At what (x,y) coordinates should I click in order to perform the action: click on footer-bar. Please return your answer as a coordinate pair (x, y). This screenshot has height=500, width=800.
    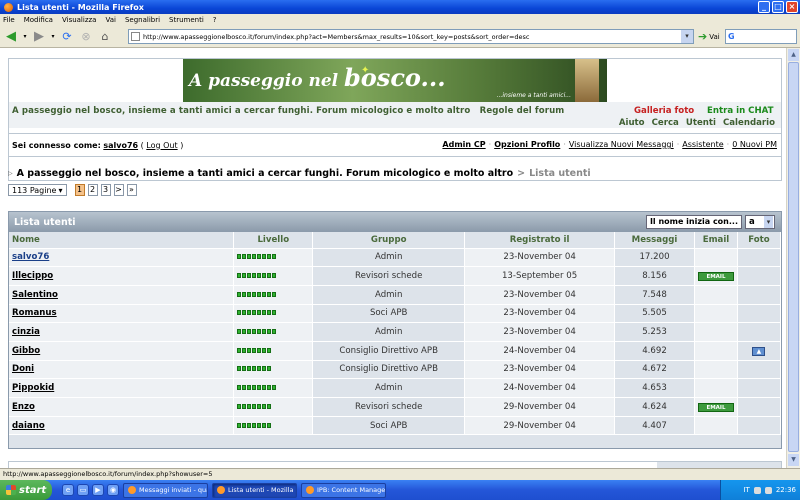
    Looking at the image, I should click on (395, 464).